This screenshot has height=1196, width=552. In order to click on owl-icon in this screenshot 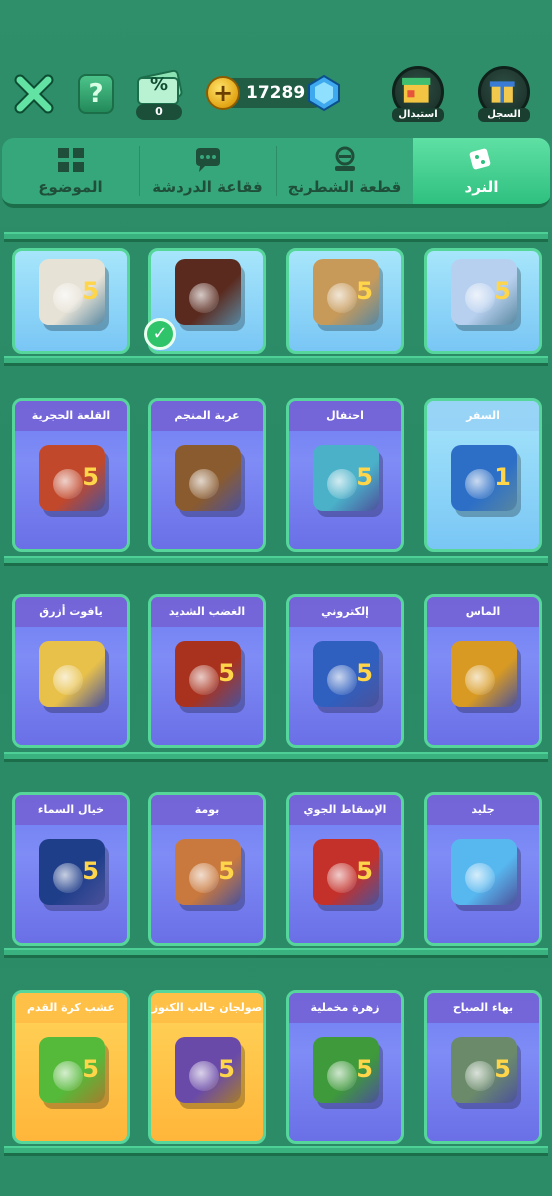, I will do `click(204, 878)`.